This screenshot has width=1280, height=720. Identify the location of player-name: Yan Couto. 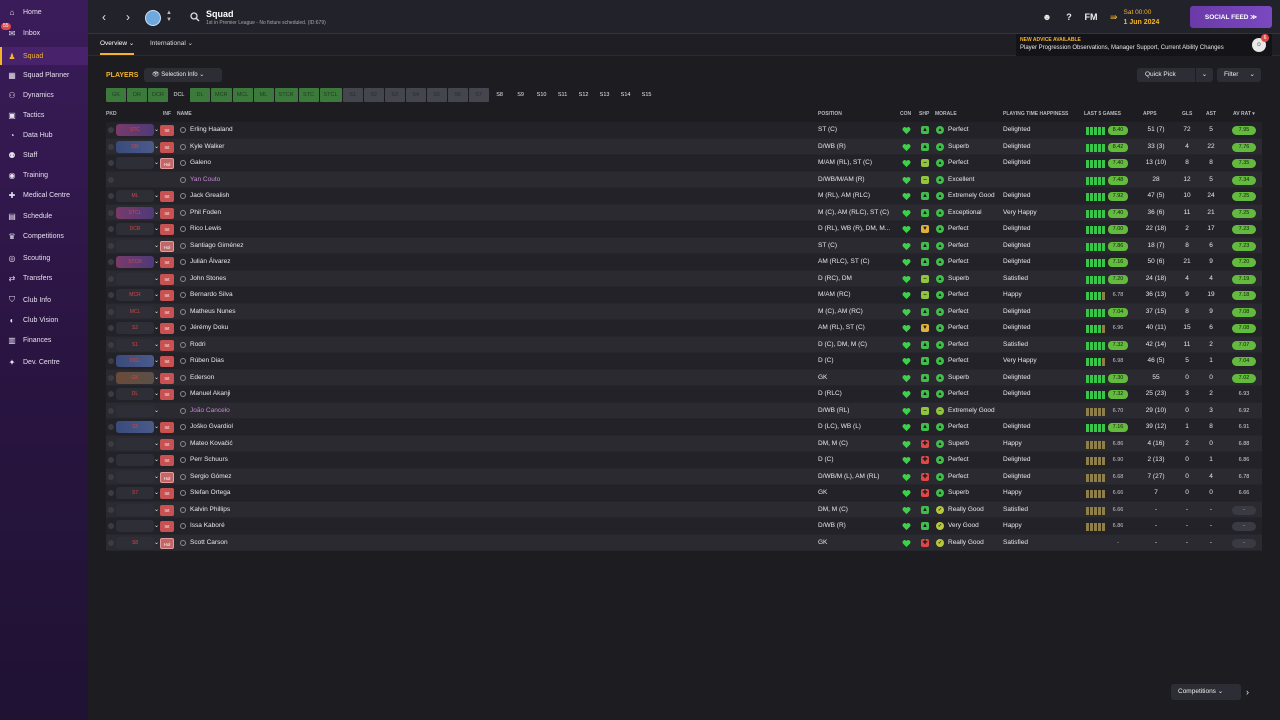
(205, 180).